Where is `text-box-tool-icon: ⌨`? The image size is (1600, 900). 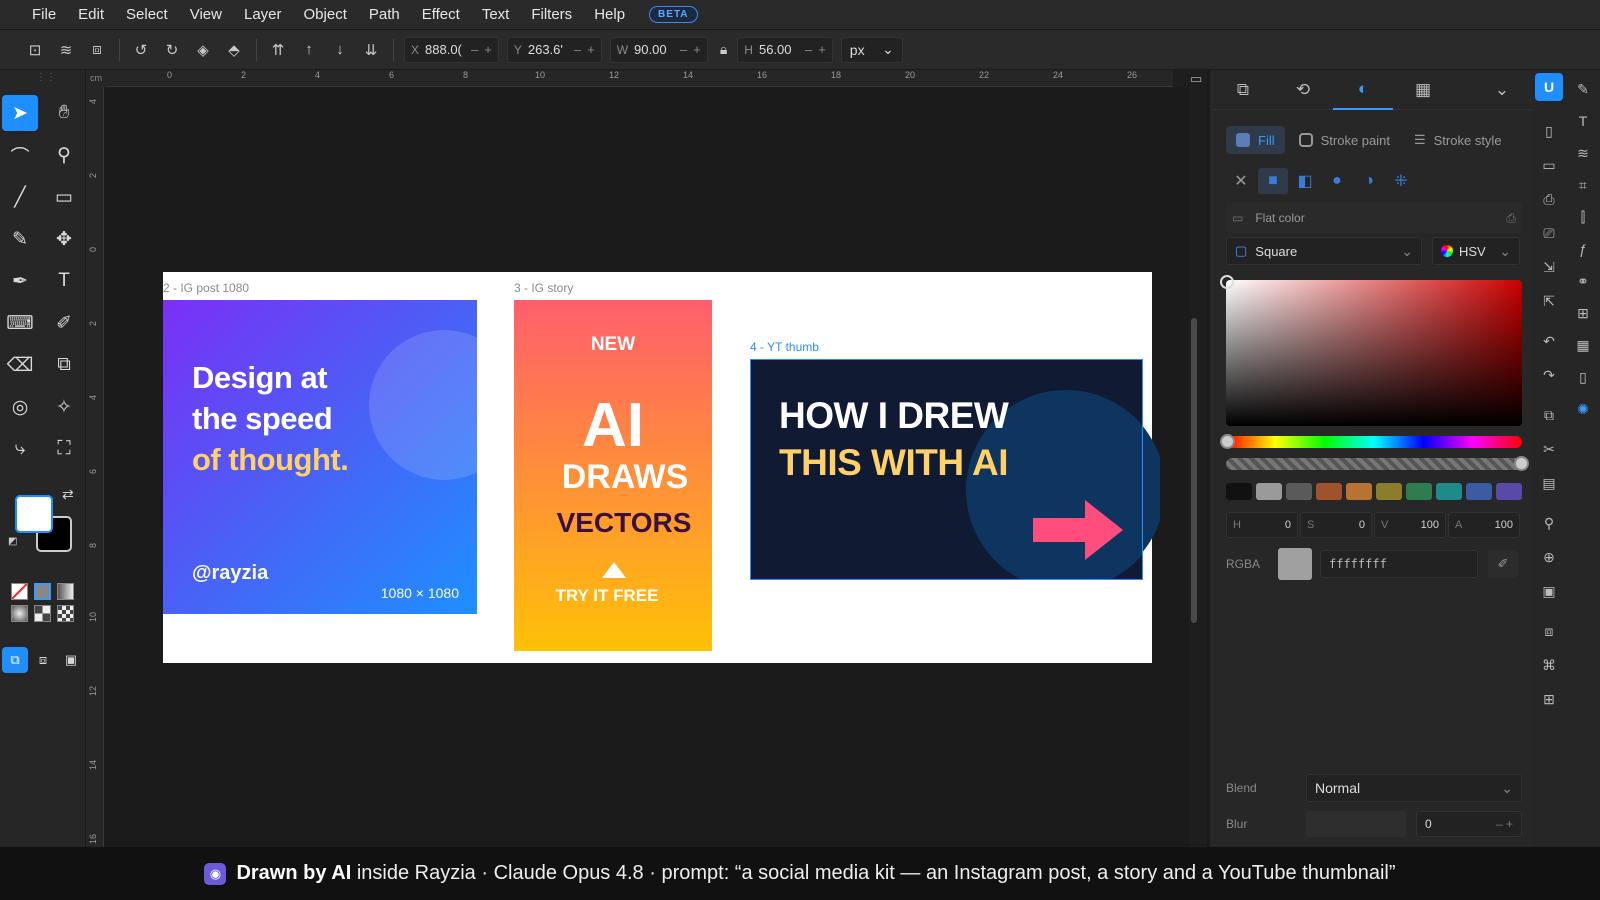 text-box-tool-icon: ⌨ is located at coordinates (20, 323).